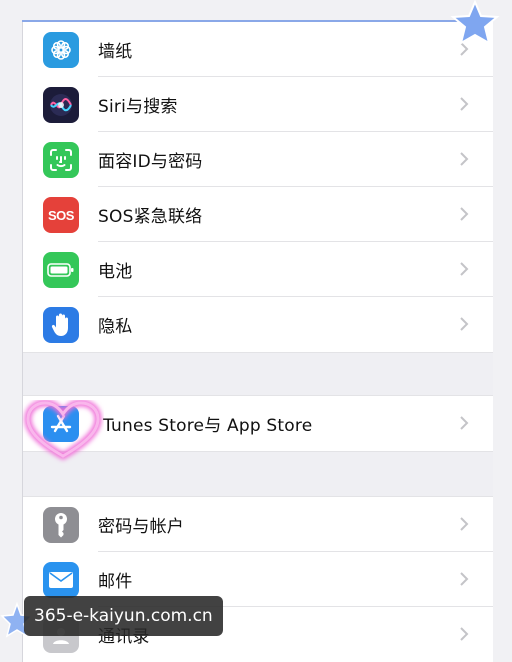 This screenshot has width=512, height=662. Describe the element at coordinates (258, 269) in the screenshot. I see `settings-row-battery: 电池` at that location.